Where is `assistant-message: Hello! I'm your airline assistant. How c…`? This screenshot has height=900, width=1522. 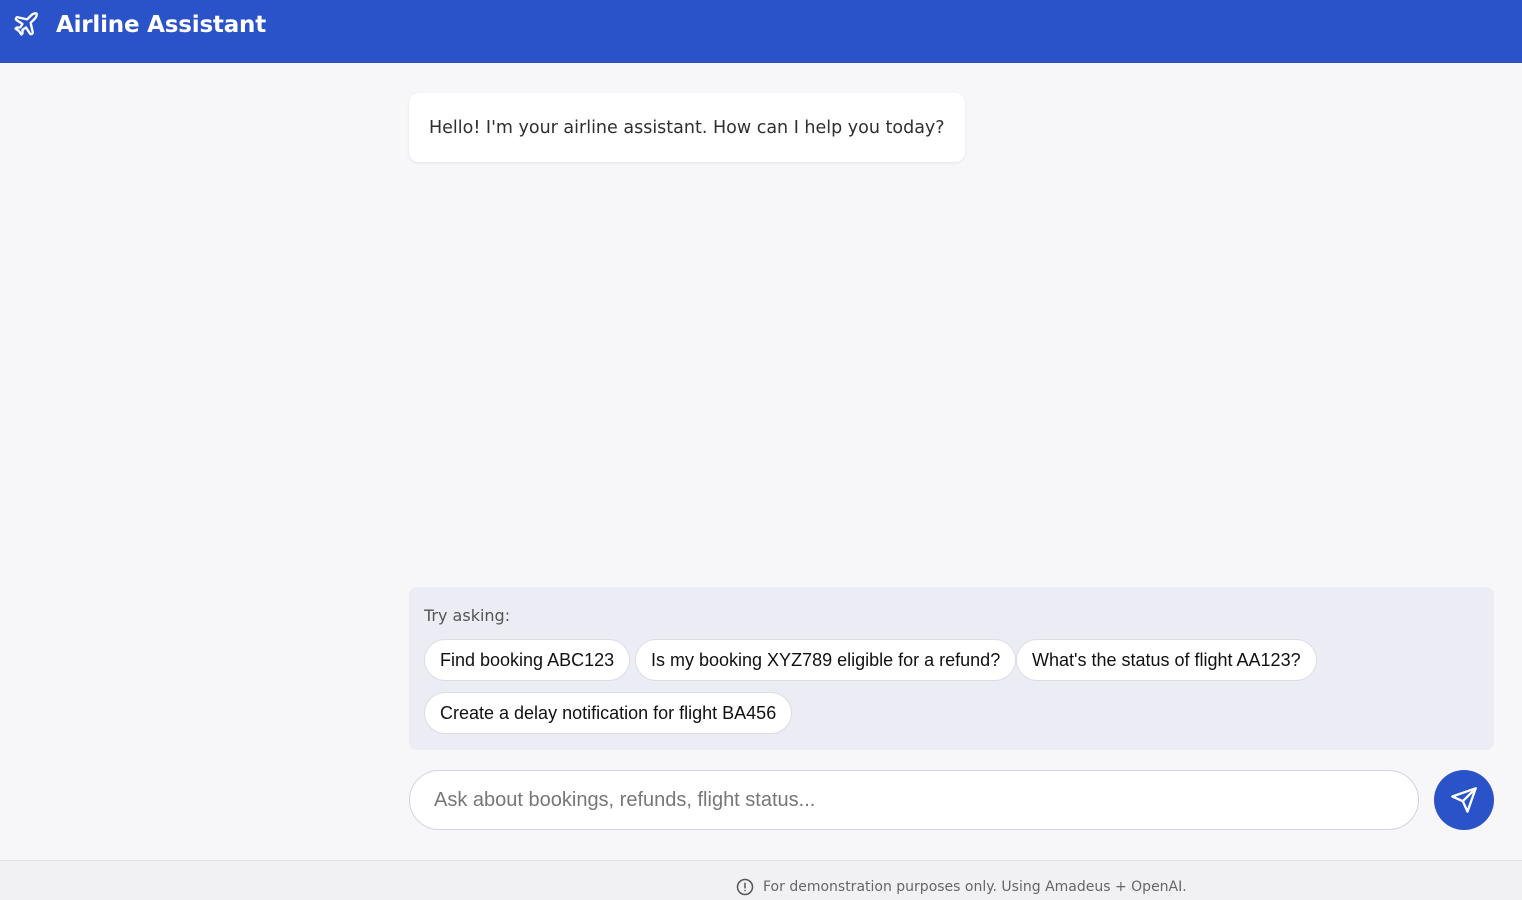 assistant-message: Hello! I'm your airline assistant. How c… is located at coordinates (687, 127).